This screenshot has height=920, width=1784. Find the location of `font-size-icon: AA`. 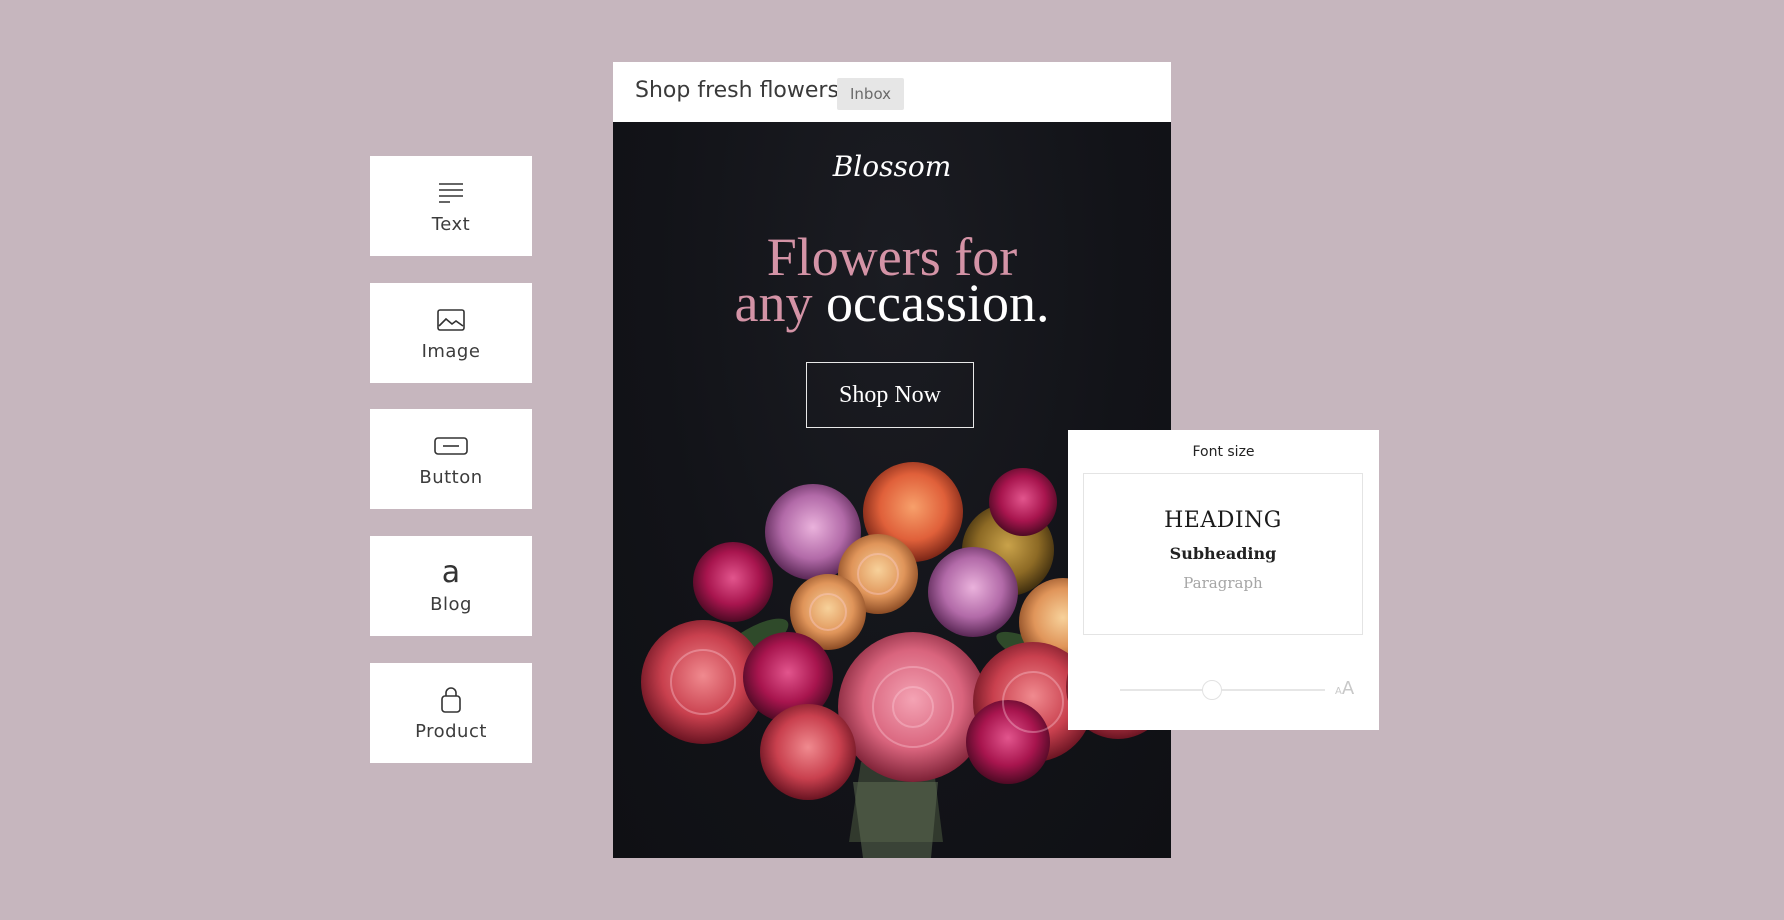

font-size-icon: AA is located at coordinates (1344, 688).